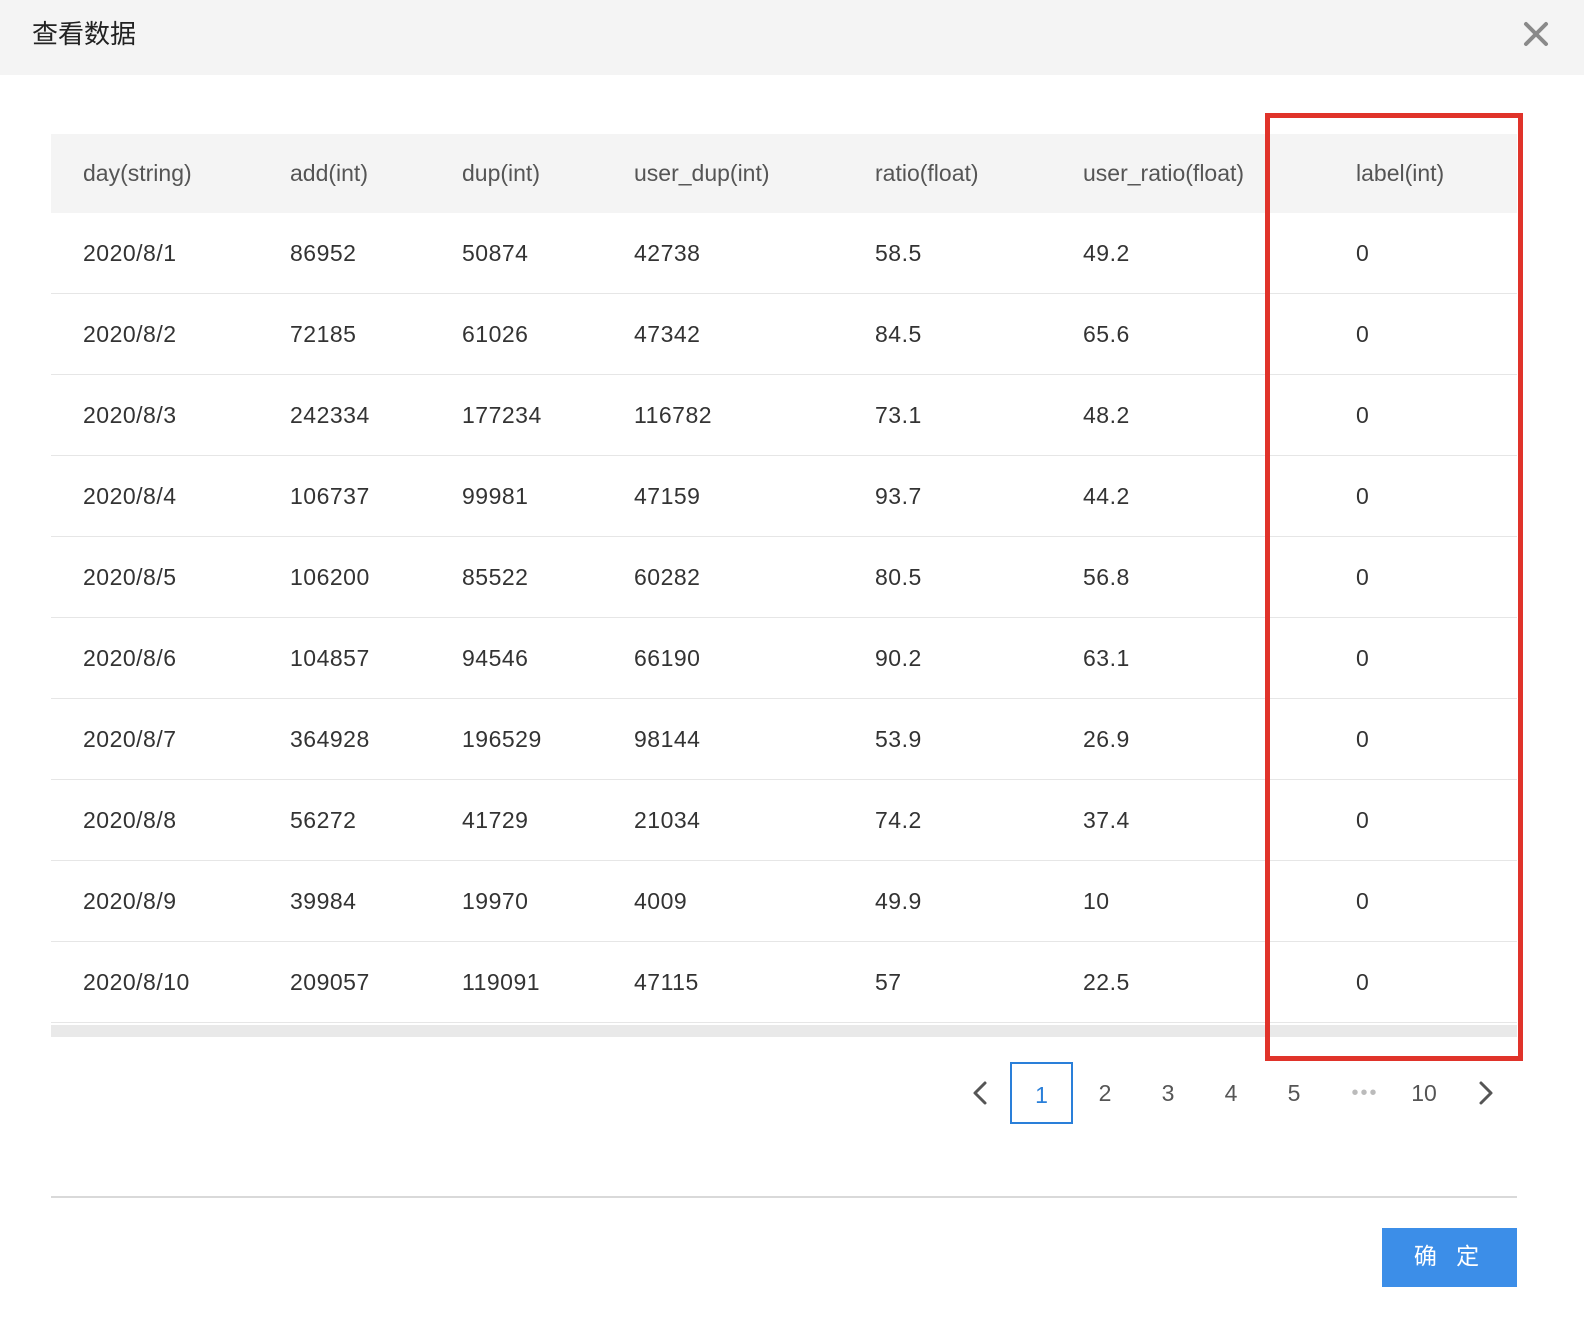 This screenshot has width=1584, height=1326. What do you see at coordinates (154, 658) in the screenshot?
I see `table-cell: 2020/8/6` at bounding box center [154, 658].